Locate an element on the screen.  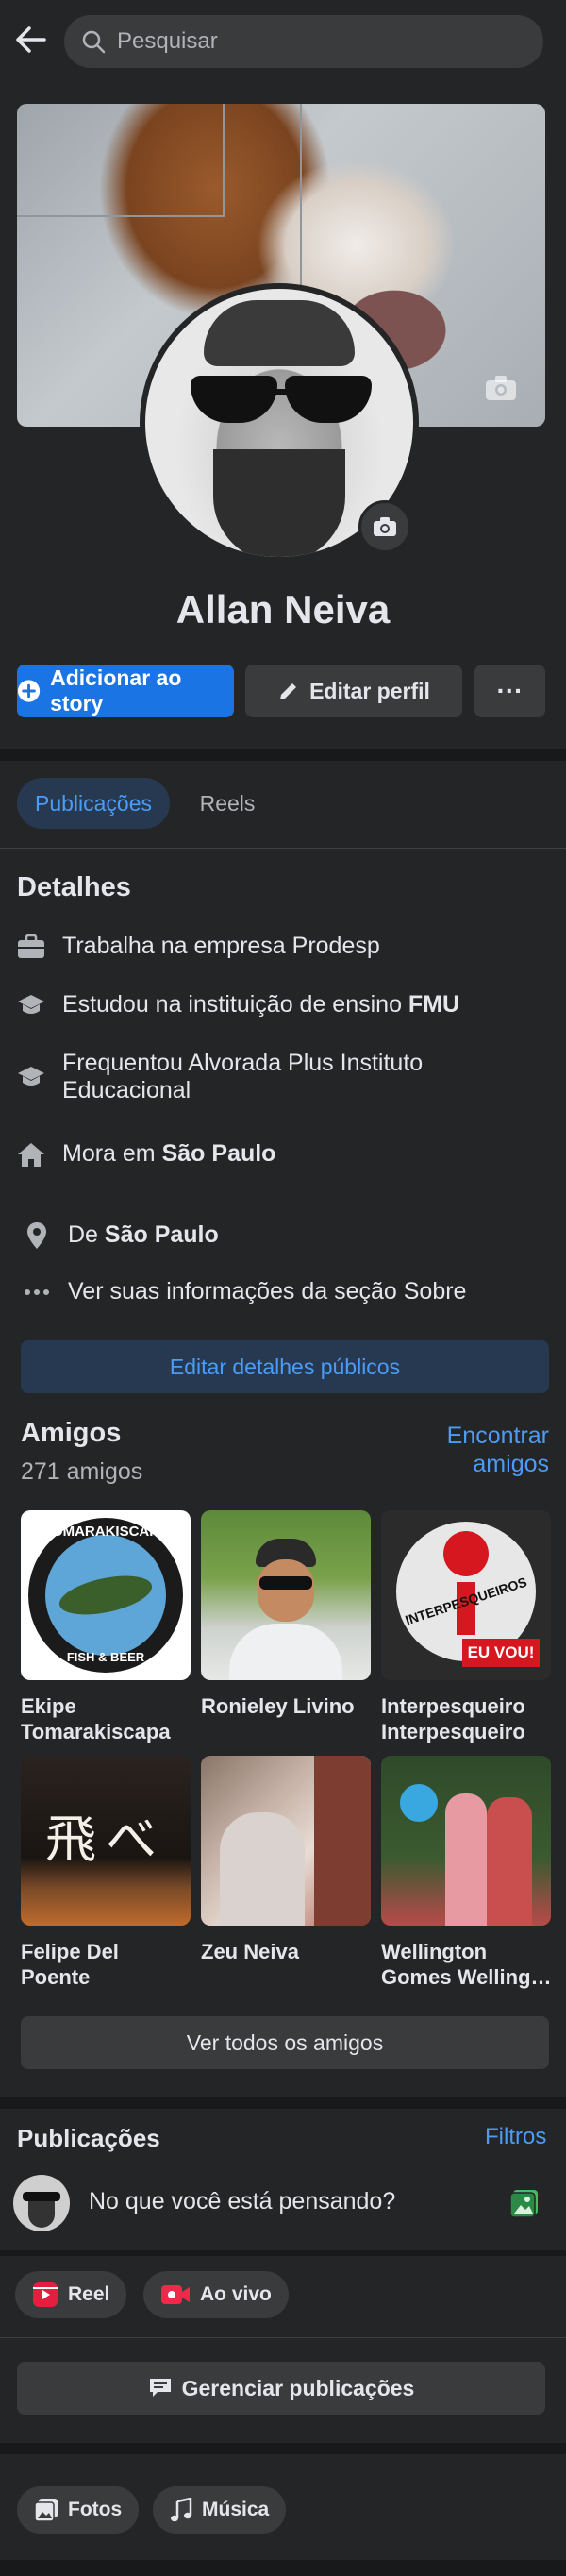
edit-public-details-button: Editar detalhes públicos is located at coordinates (285, 1366).